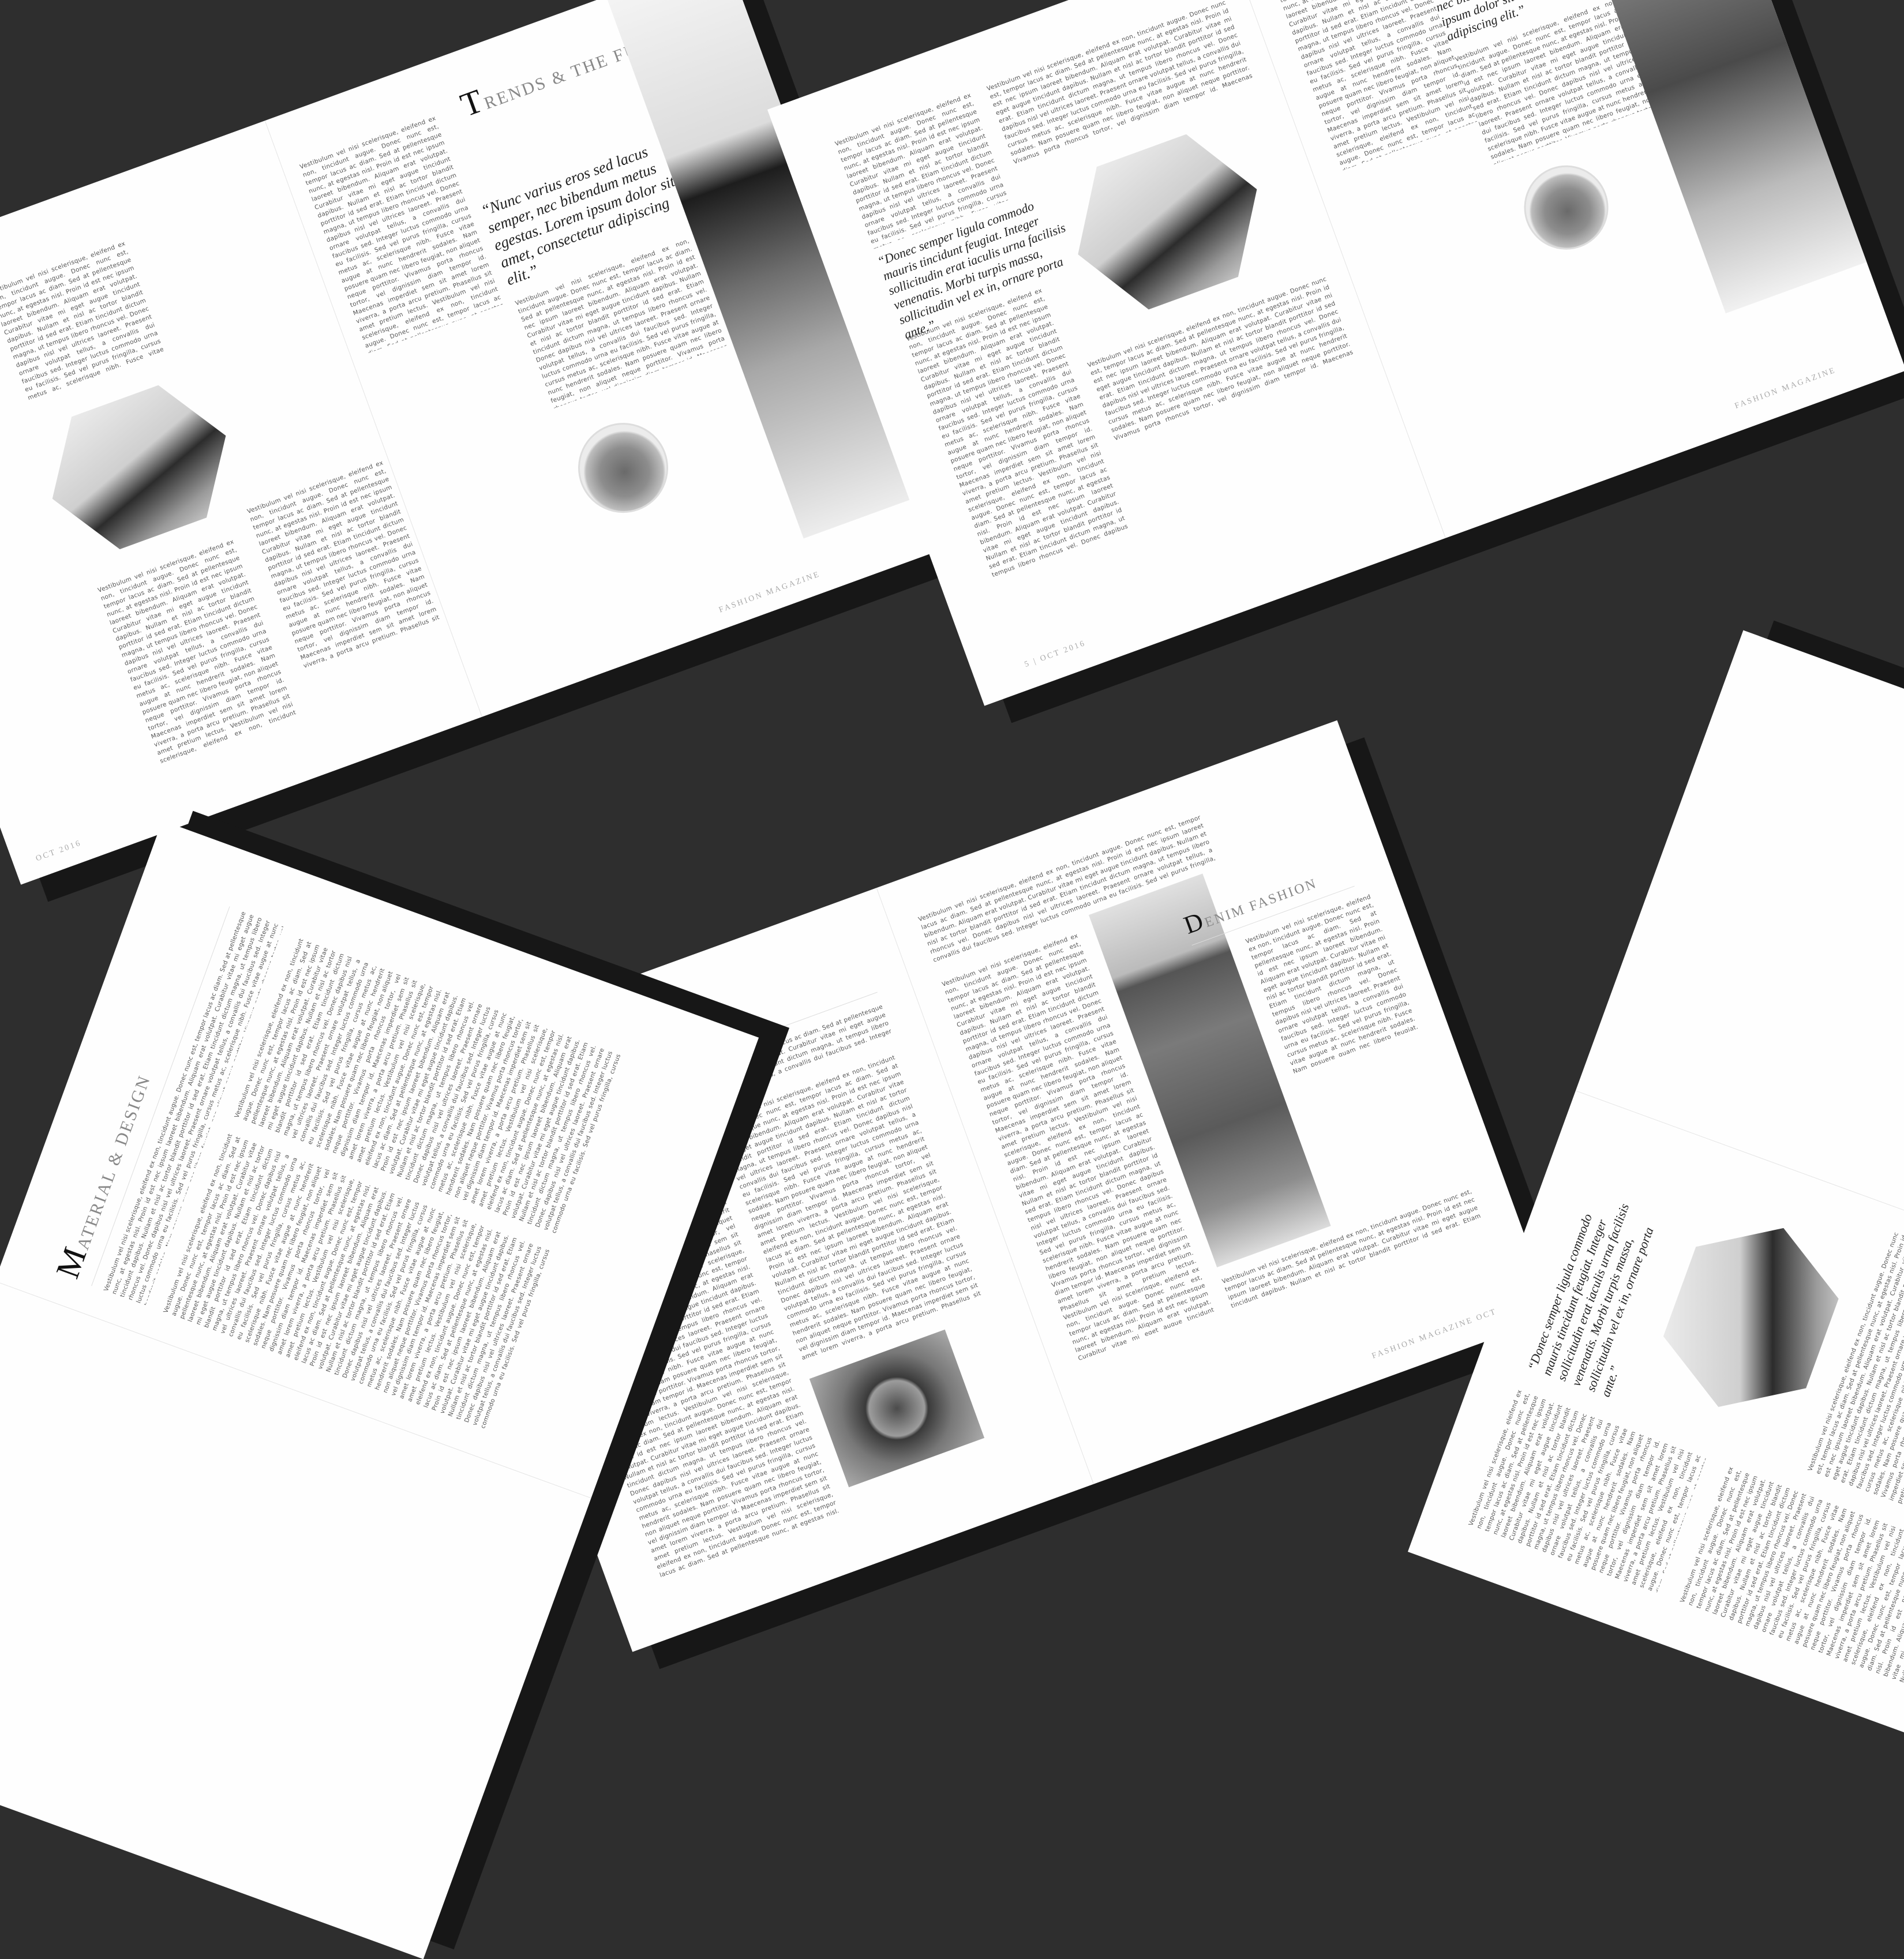 This screenshot has height=1959, width=1904. Describe the element at coordinates (1028, 664) in the screenshot. I see `folio-page: 5` at that location.